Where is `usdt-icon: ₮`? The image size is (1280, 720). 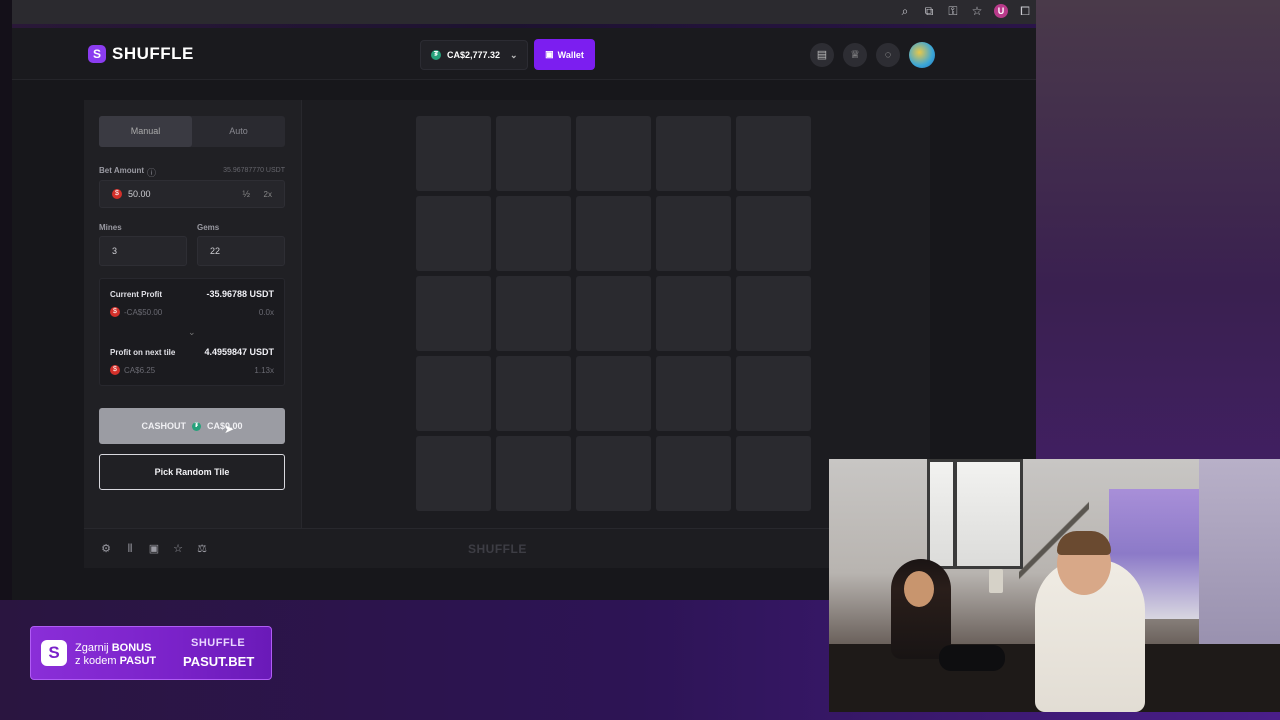 usdt-icon: ₮ is located at coordinates (436, 55).